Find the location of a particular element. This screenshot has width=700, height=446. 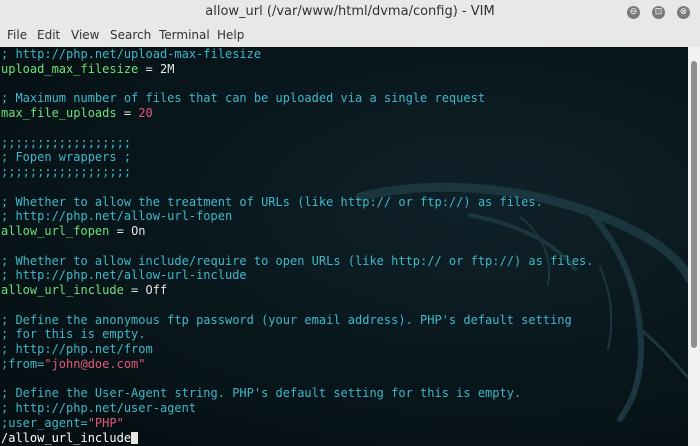

editor-line: ; http://php.net/from is located at coordinates (344, 349).